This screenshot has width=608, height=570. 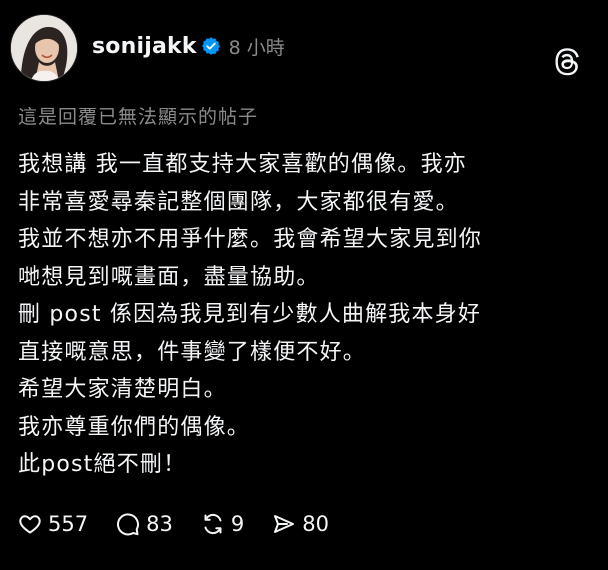 What do you see at coordinates (187, 524) in the screenshot?
I see `action-bar: 557 83 9 80` at bounding box center [187, 524].